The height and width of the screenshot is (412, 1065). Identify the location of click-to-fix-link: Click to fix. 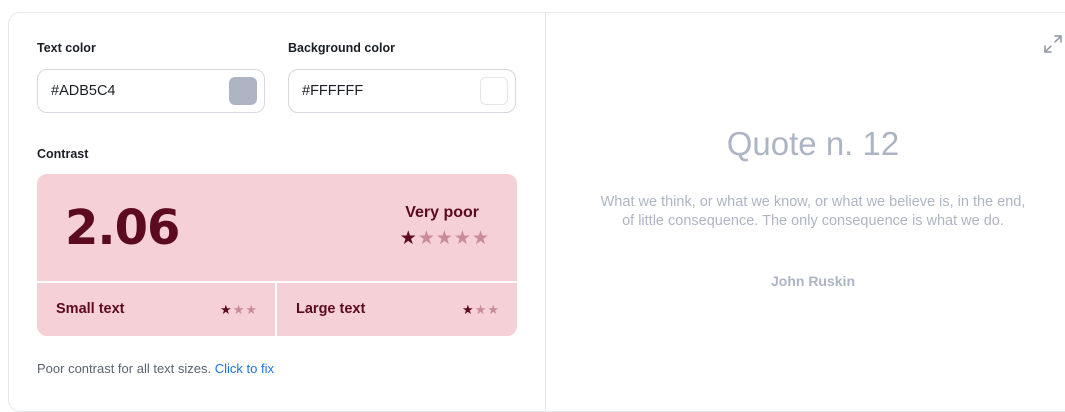
(244, 368).